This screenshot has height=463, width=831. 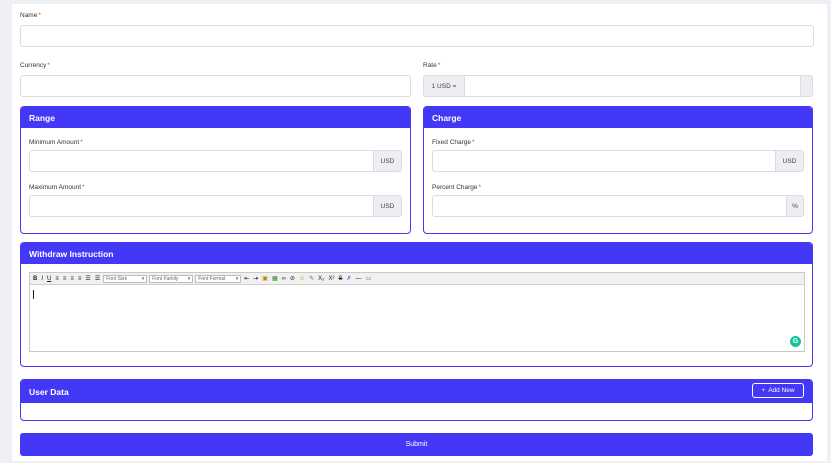 I want to click on min-amount-label: Minimum Amount*, so click(x=56, y=142).